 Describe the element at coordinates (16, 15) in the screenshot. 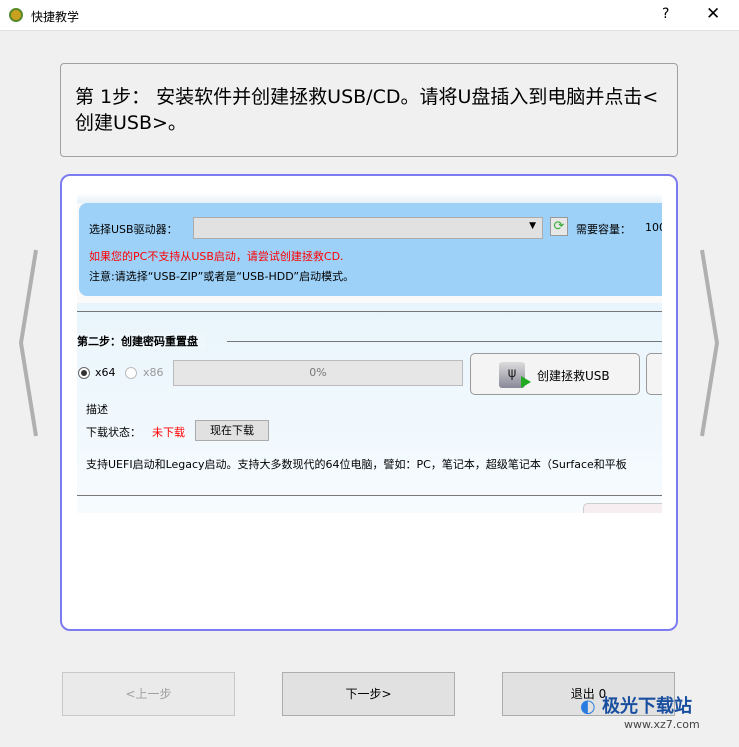

I see `app-icon` at that location.